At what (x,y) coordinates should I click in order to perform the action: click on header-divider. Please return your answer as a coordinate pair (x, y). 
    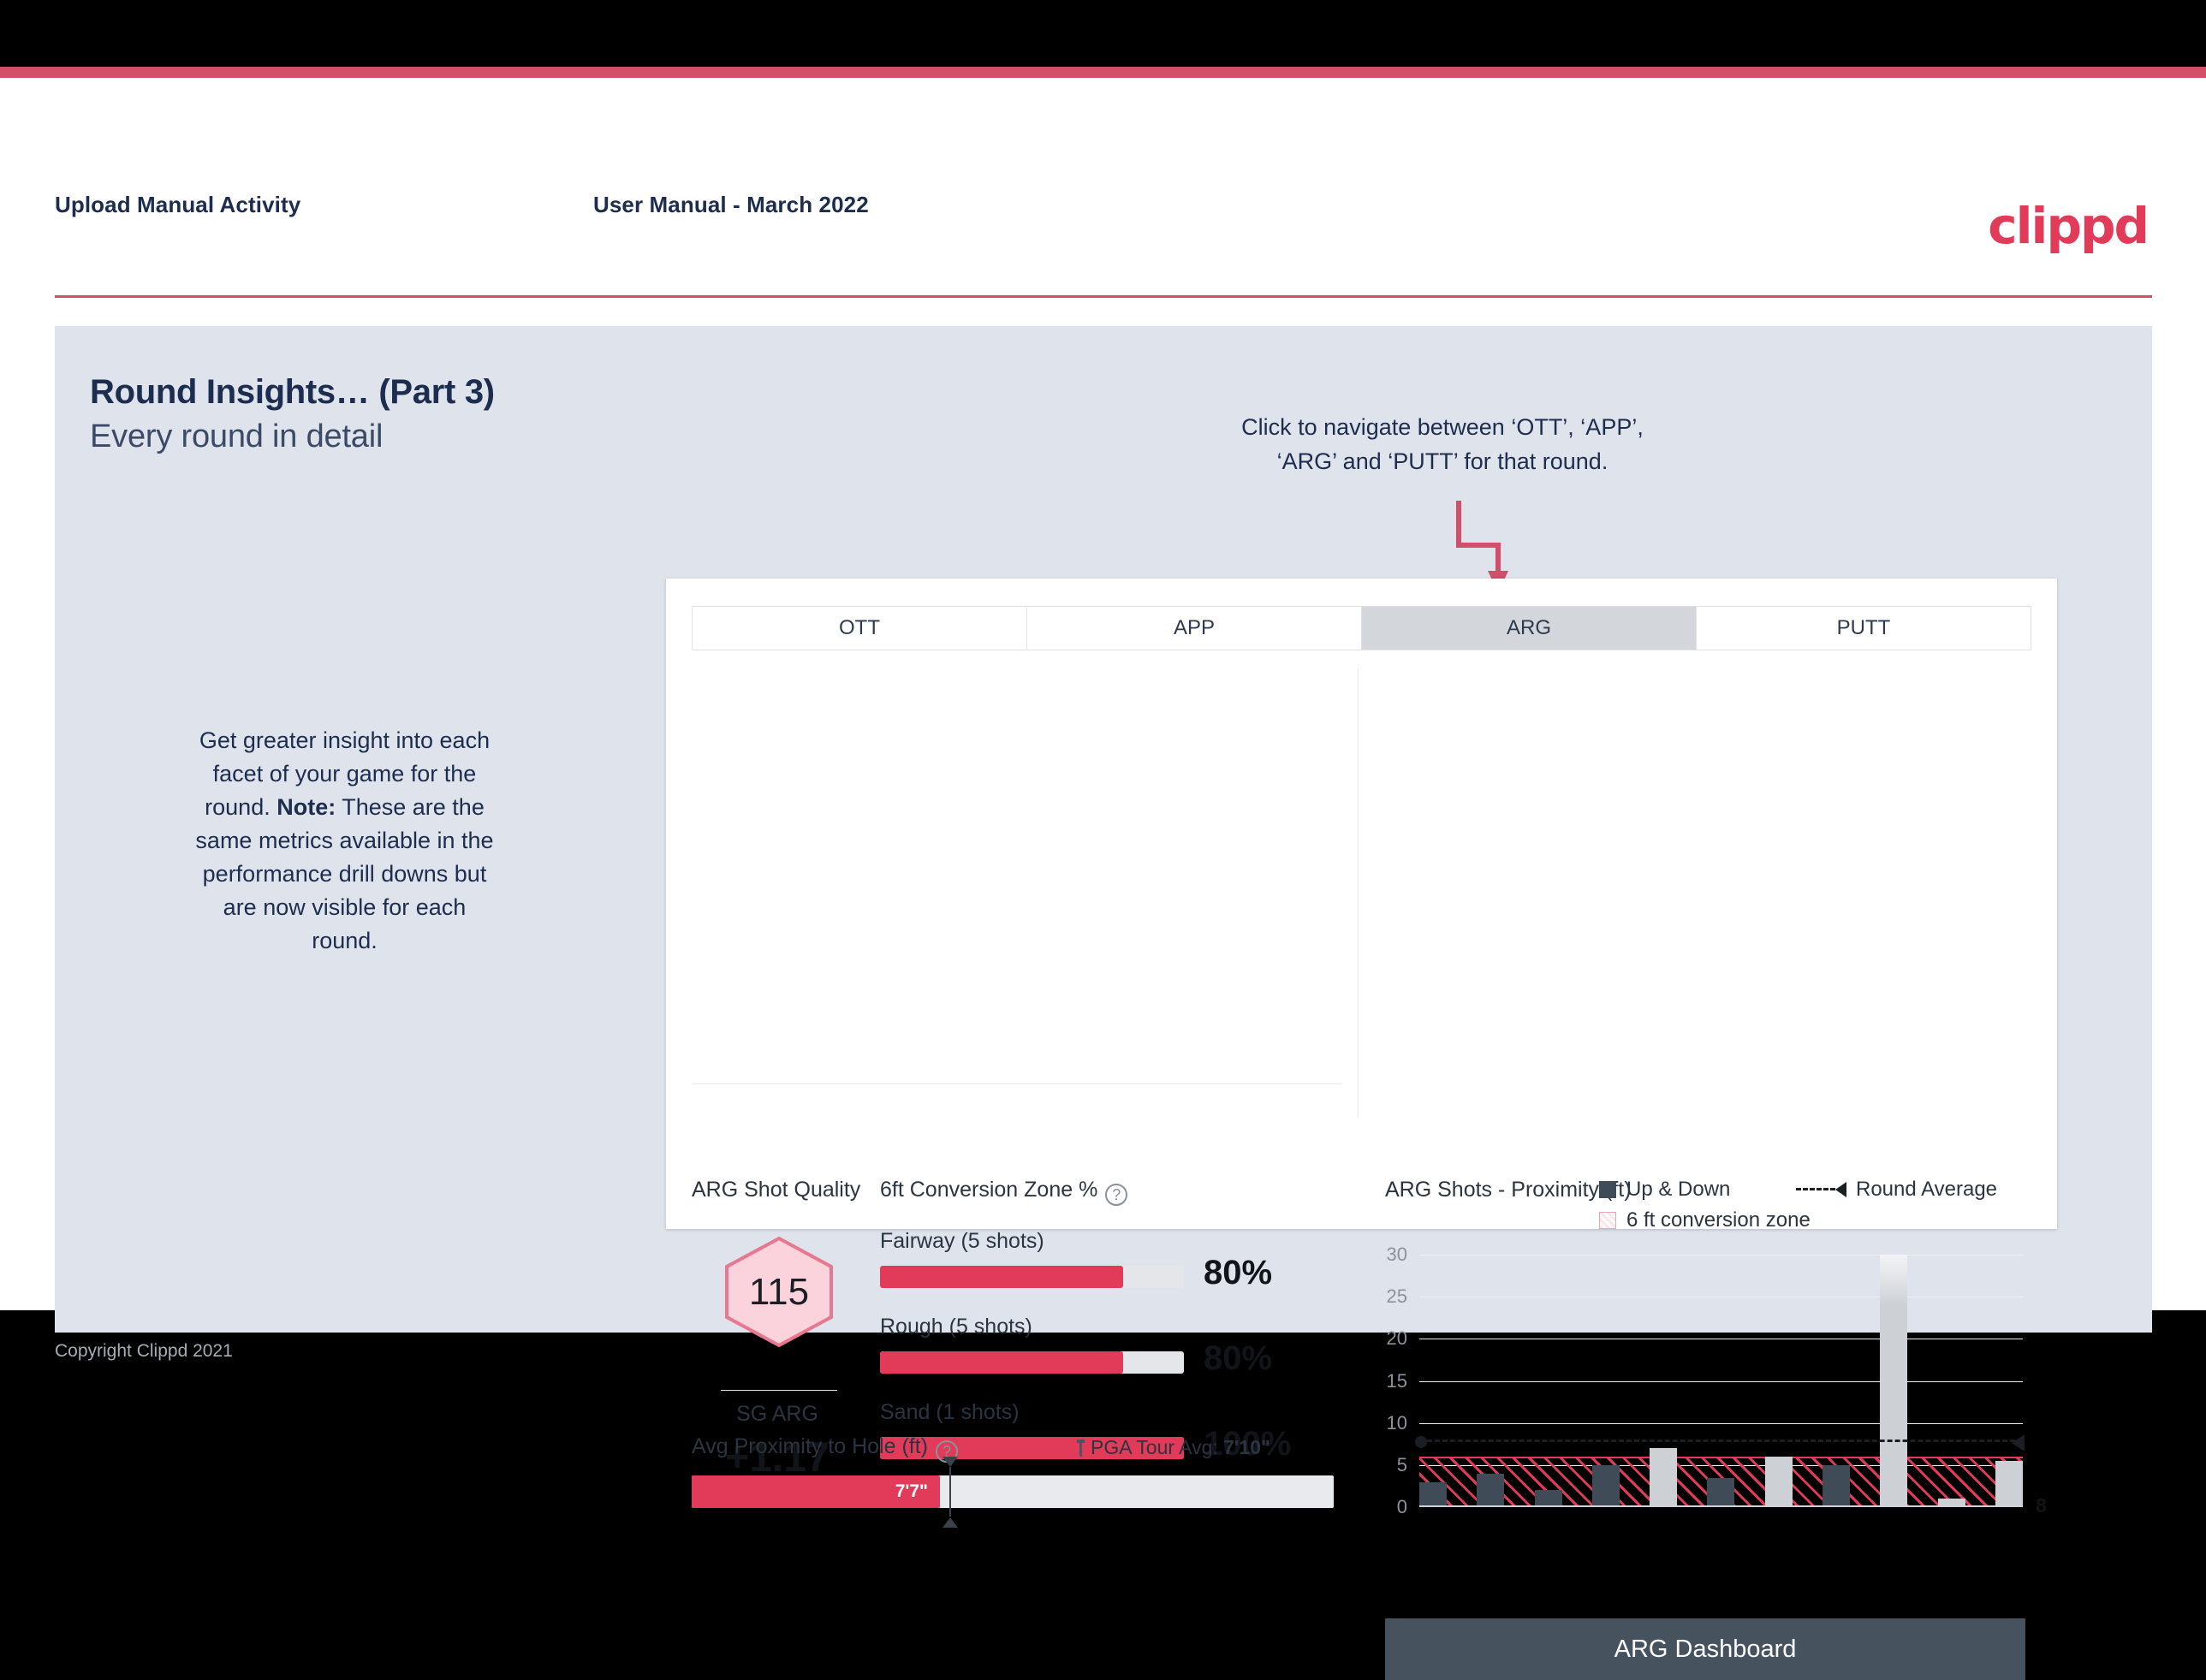
    Looking at the image, I should click on (1103, 297).